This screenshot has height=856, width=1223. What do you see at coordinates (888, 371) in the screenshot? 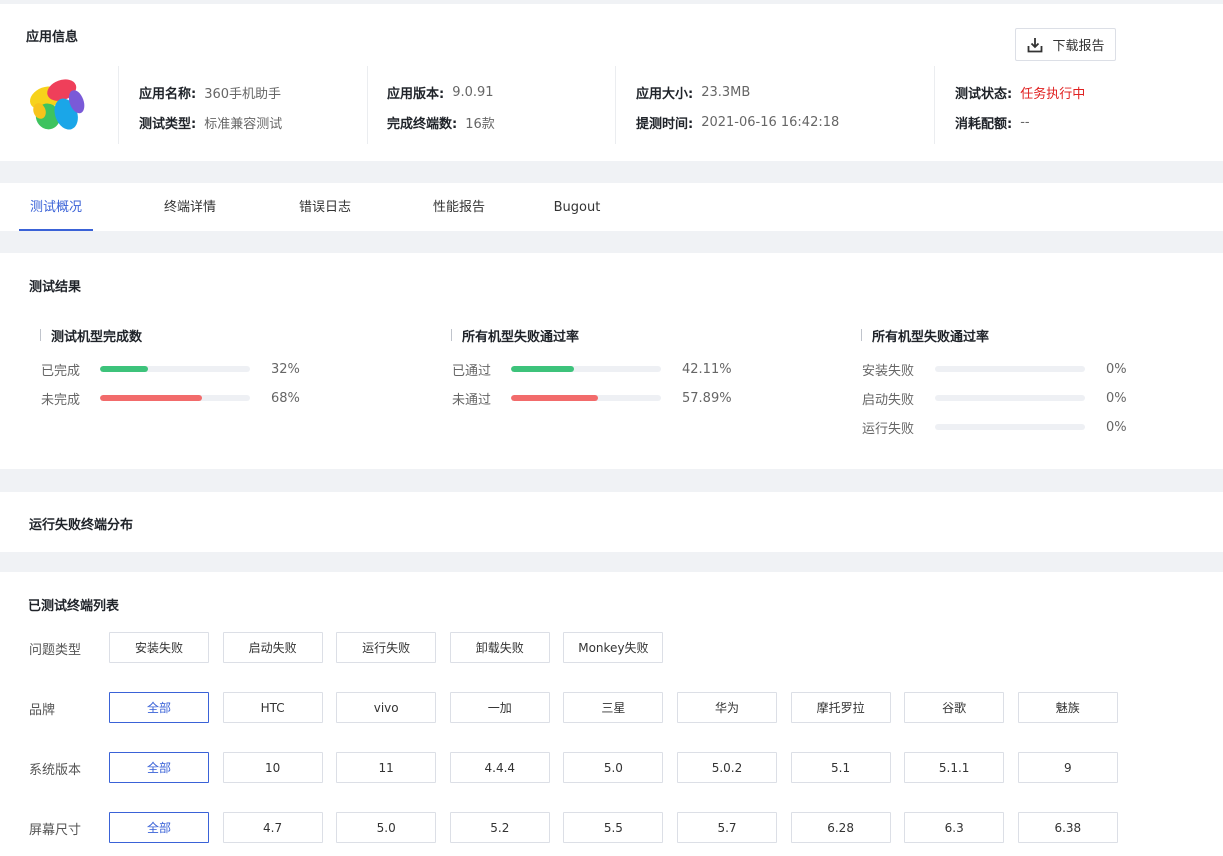
I see `result-bar-label: 安装失败` at bounding box center [888, 371].